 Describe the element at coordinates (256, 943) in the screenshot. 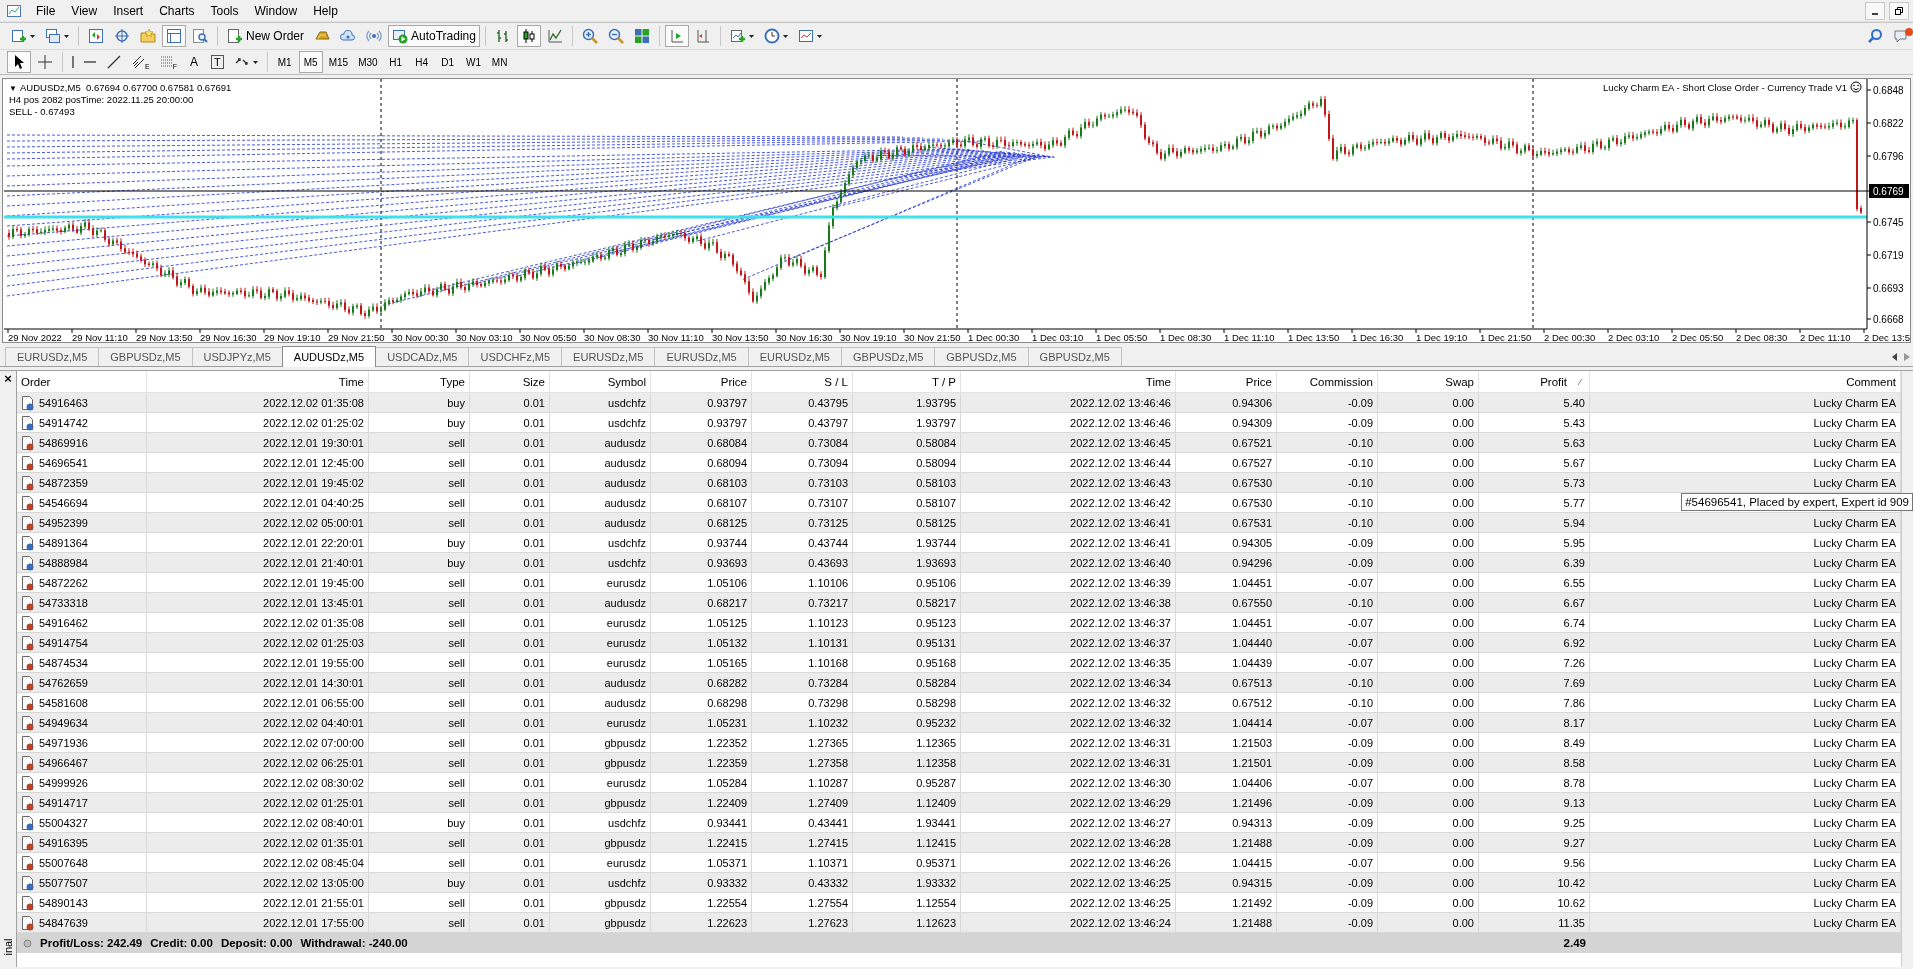

I see `summary-text: Deposit: 0.00` at that location.